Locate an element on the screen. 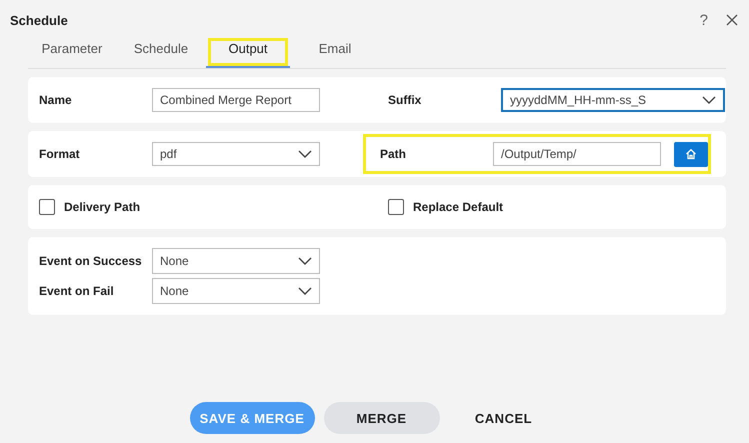  tab: Parameter is located at coordinates (72, 52).